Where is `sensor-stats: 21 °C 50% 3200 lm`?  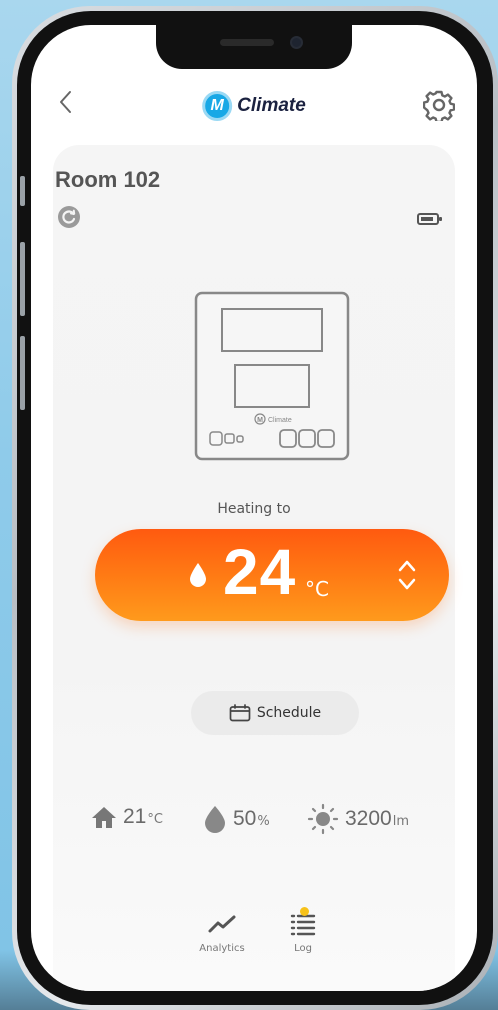
sensor-stats: 21 °C 50% 3200 lm is located at coordinates (254, 821).